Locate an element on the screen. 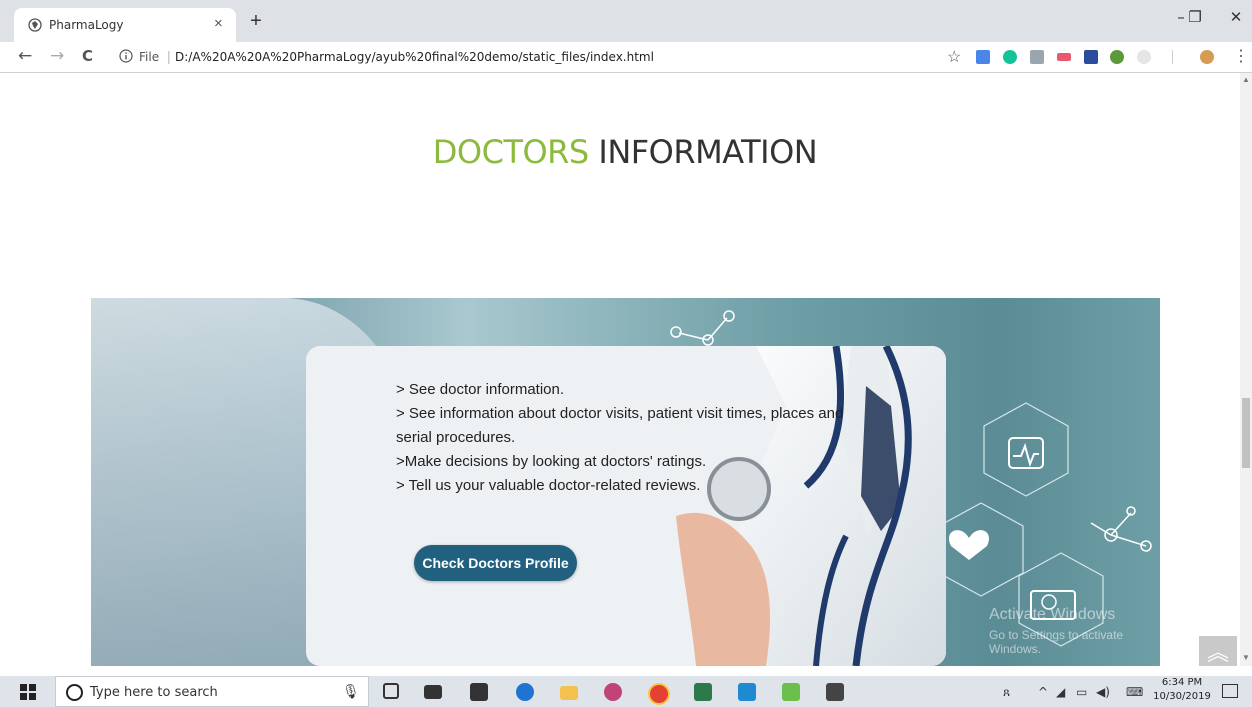  new-tab-button: + is located at coordinates (256, 22).